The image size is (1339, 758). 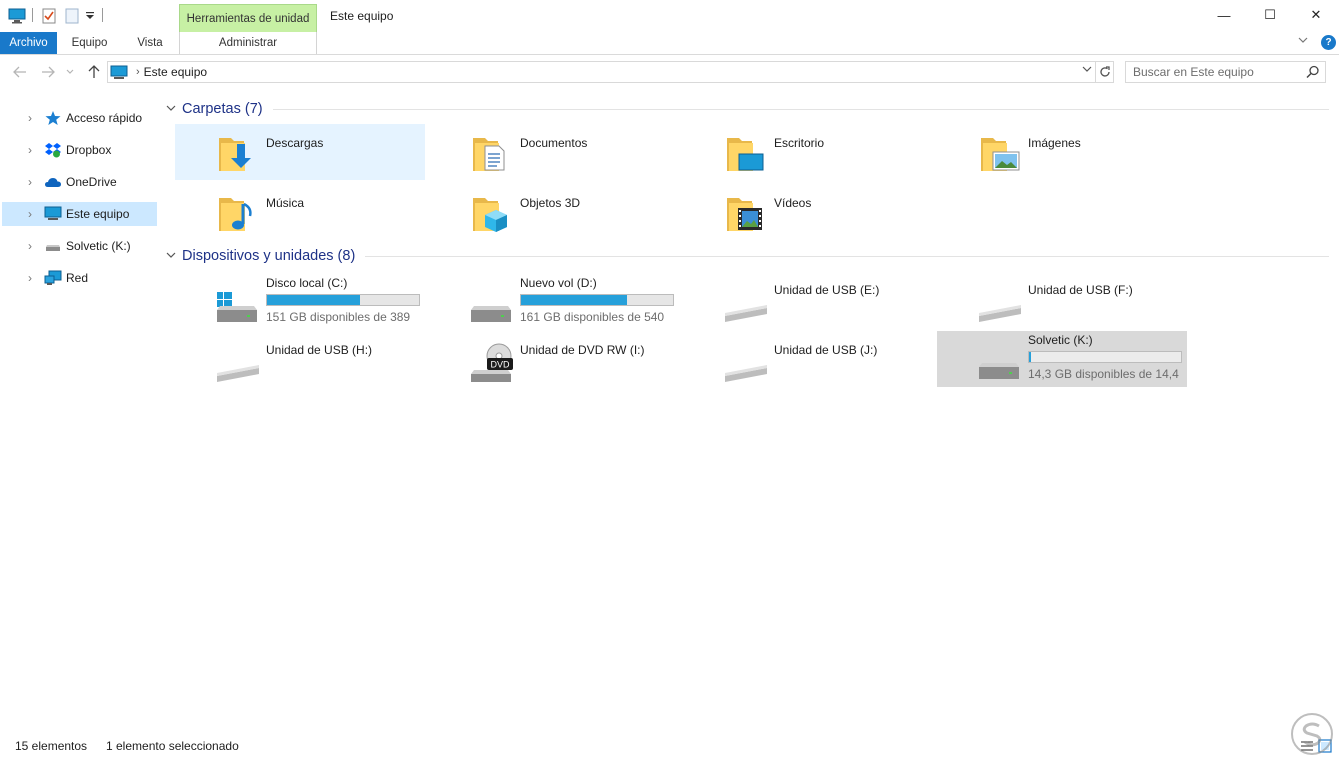 I want to click on star-icon, so click(x=53, y=118).